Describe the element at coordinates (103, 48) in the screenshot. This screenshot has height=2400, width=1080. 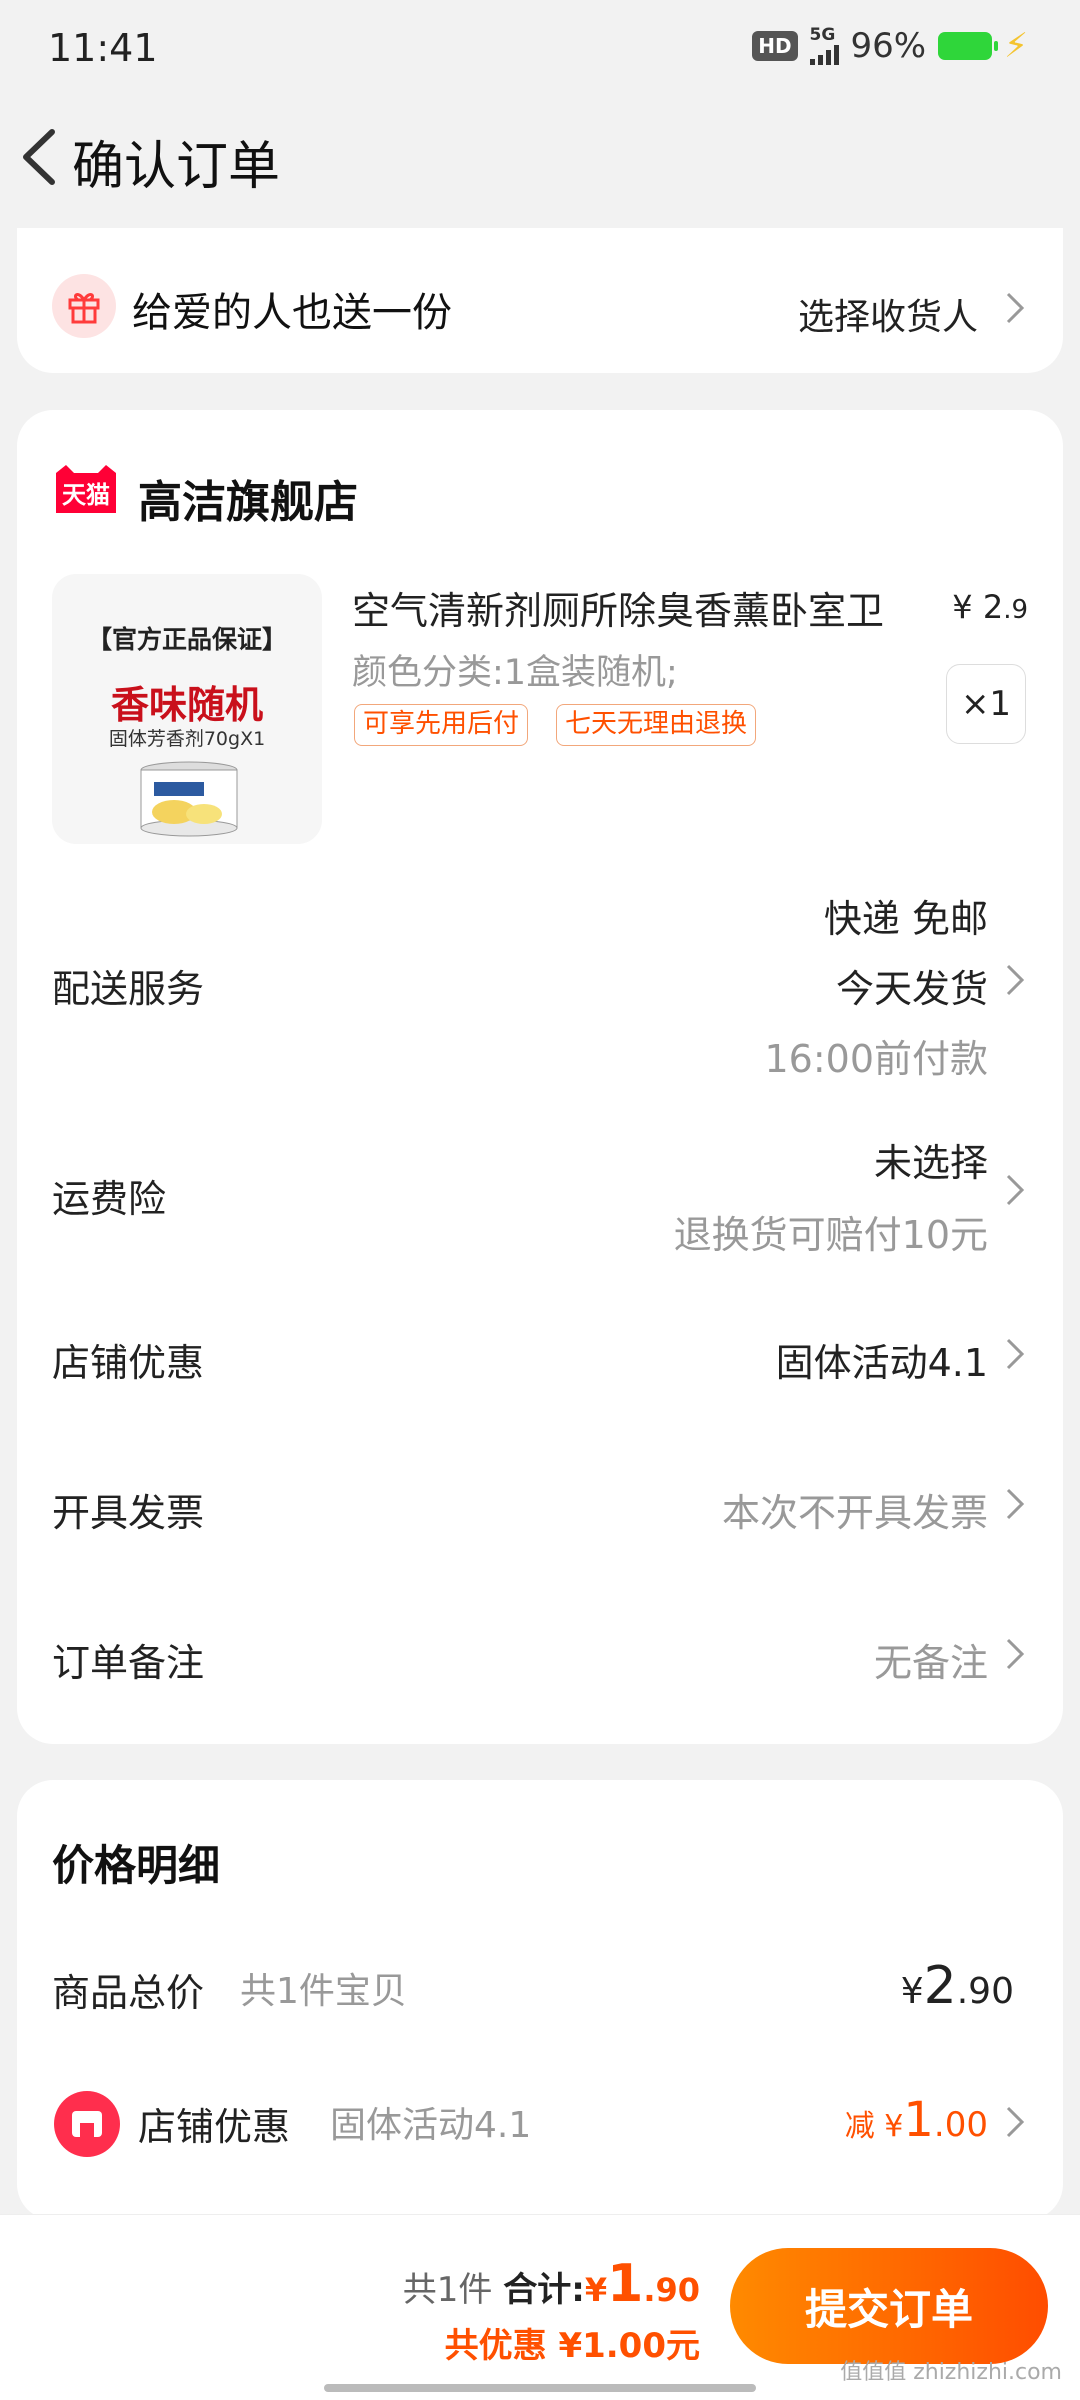
I see `status-time: 11:41` at that location.